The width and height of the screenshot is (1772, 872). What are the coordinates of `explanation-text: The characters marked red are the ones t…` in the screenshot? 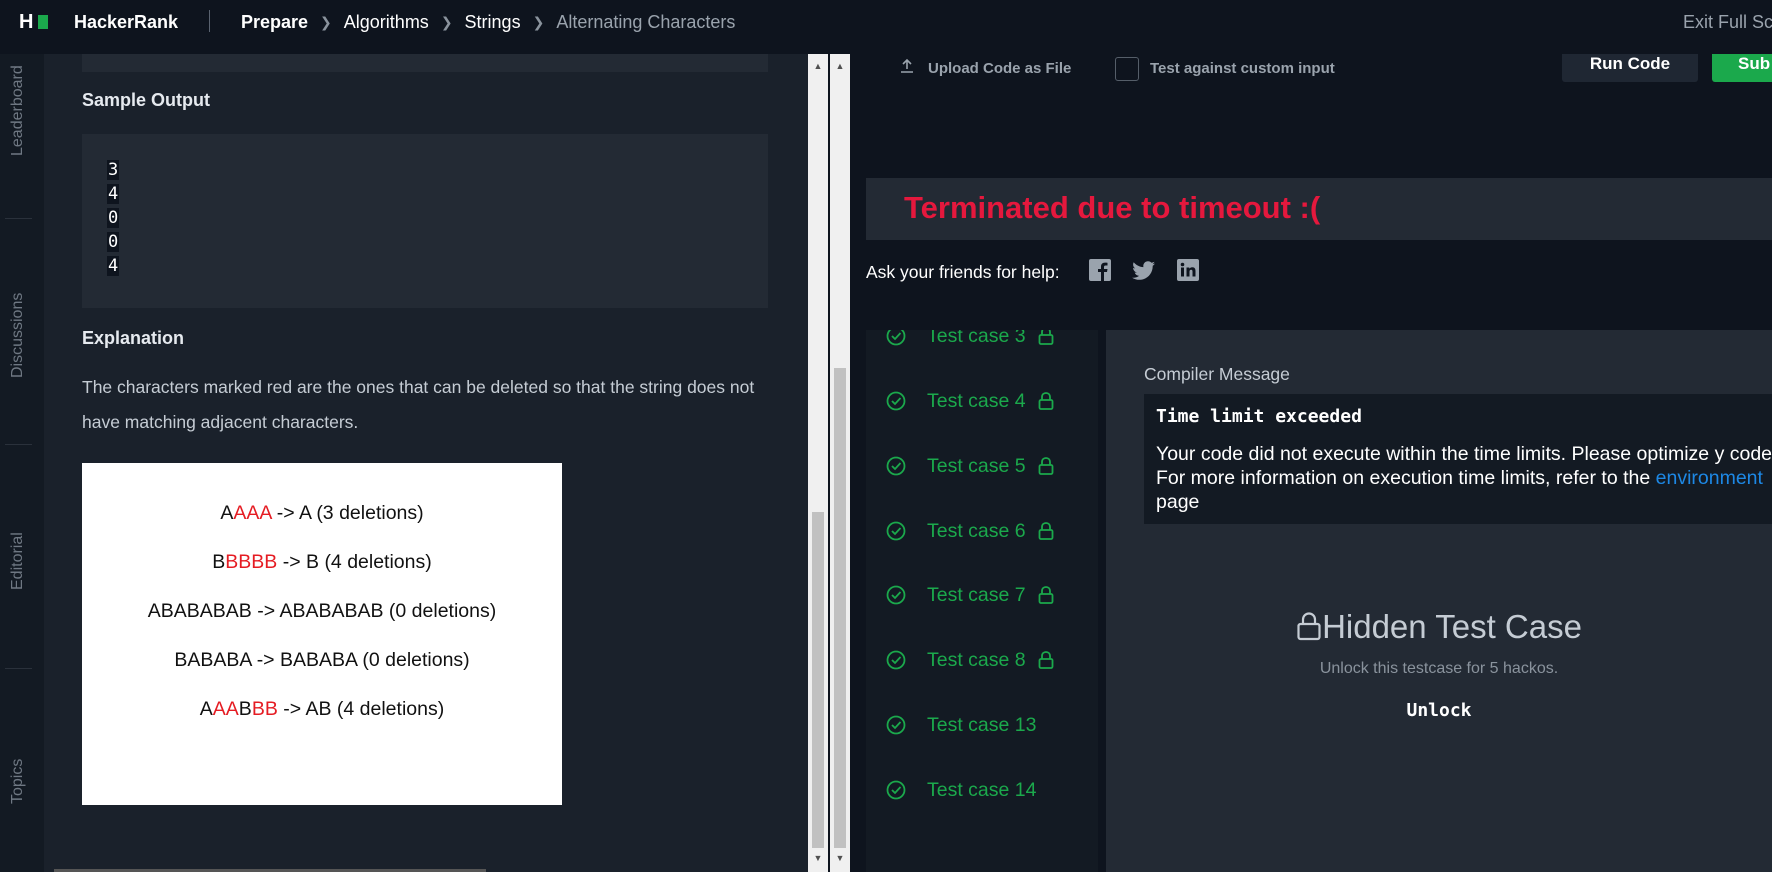 It's located at (418, 404).